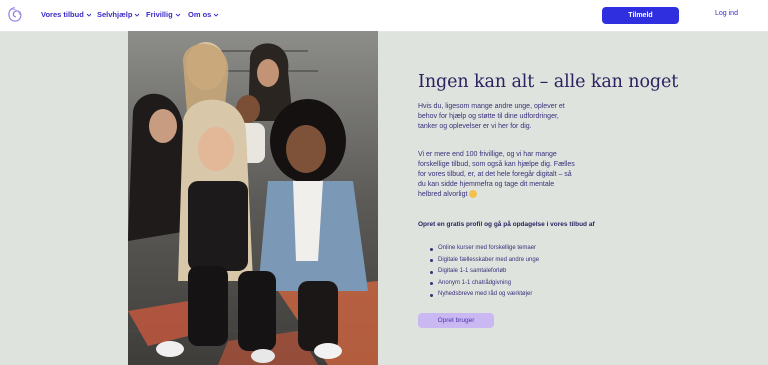  Describe the element at coordinates (548, 82) in the screenshot. I see `hero-headline: Ingen kan alt – alle kan noget` at that location.